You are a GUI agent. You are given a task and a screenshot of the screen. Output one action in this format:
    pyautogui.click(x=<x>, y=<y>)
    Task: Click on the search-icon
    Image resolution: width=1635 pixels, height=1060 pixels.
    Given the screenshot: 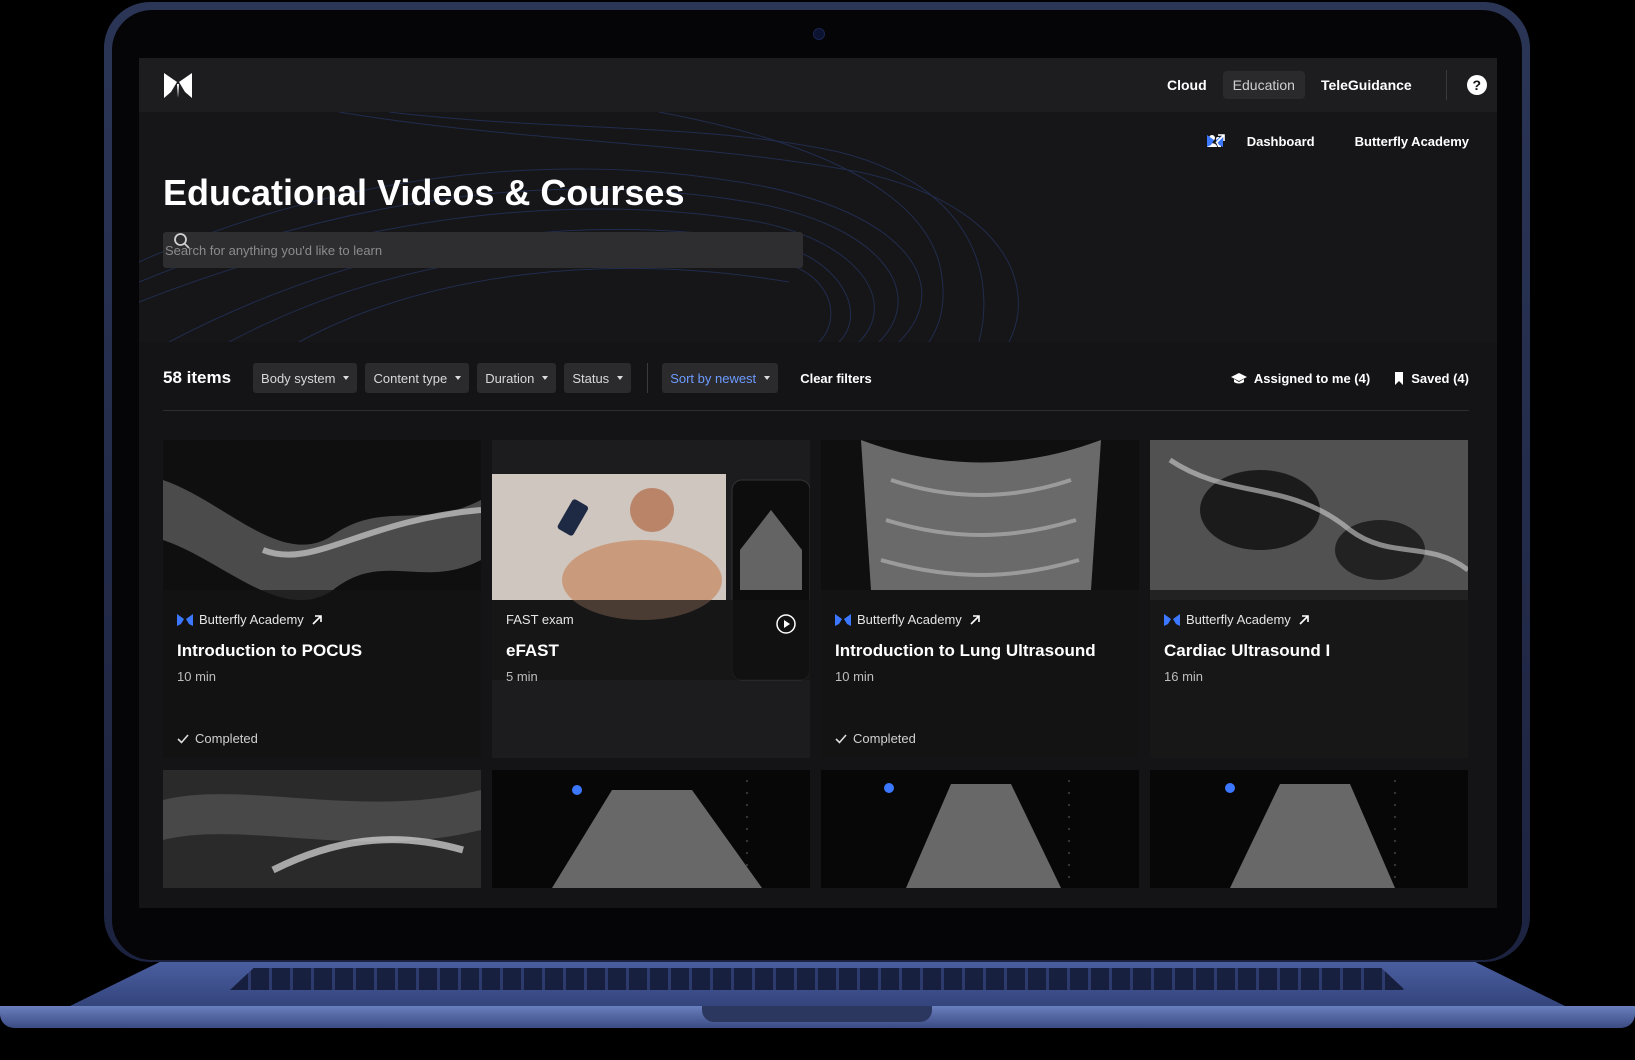 What is the action you would take?
    pyautogui.click(x=182, y=241)
    